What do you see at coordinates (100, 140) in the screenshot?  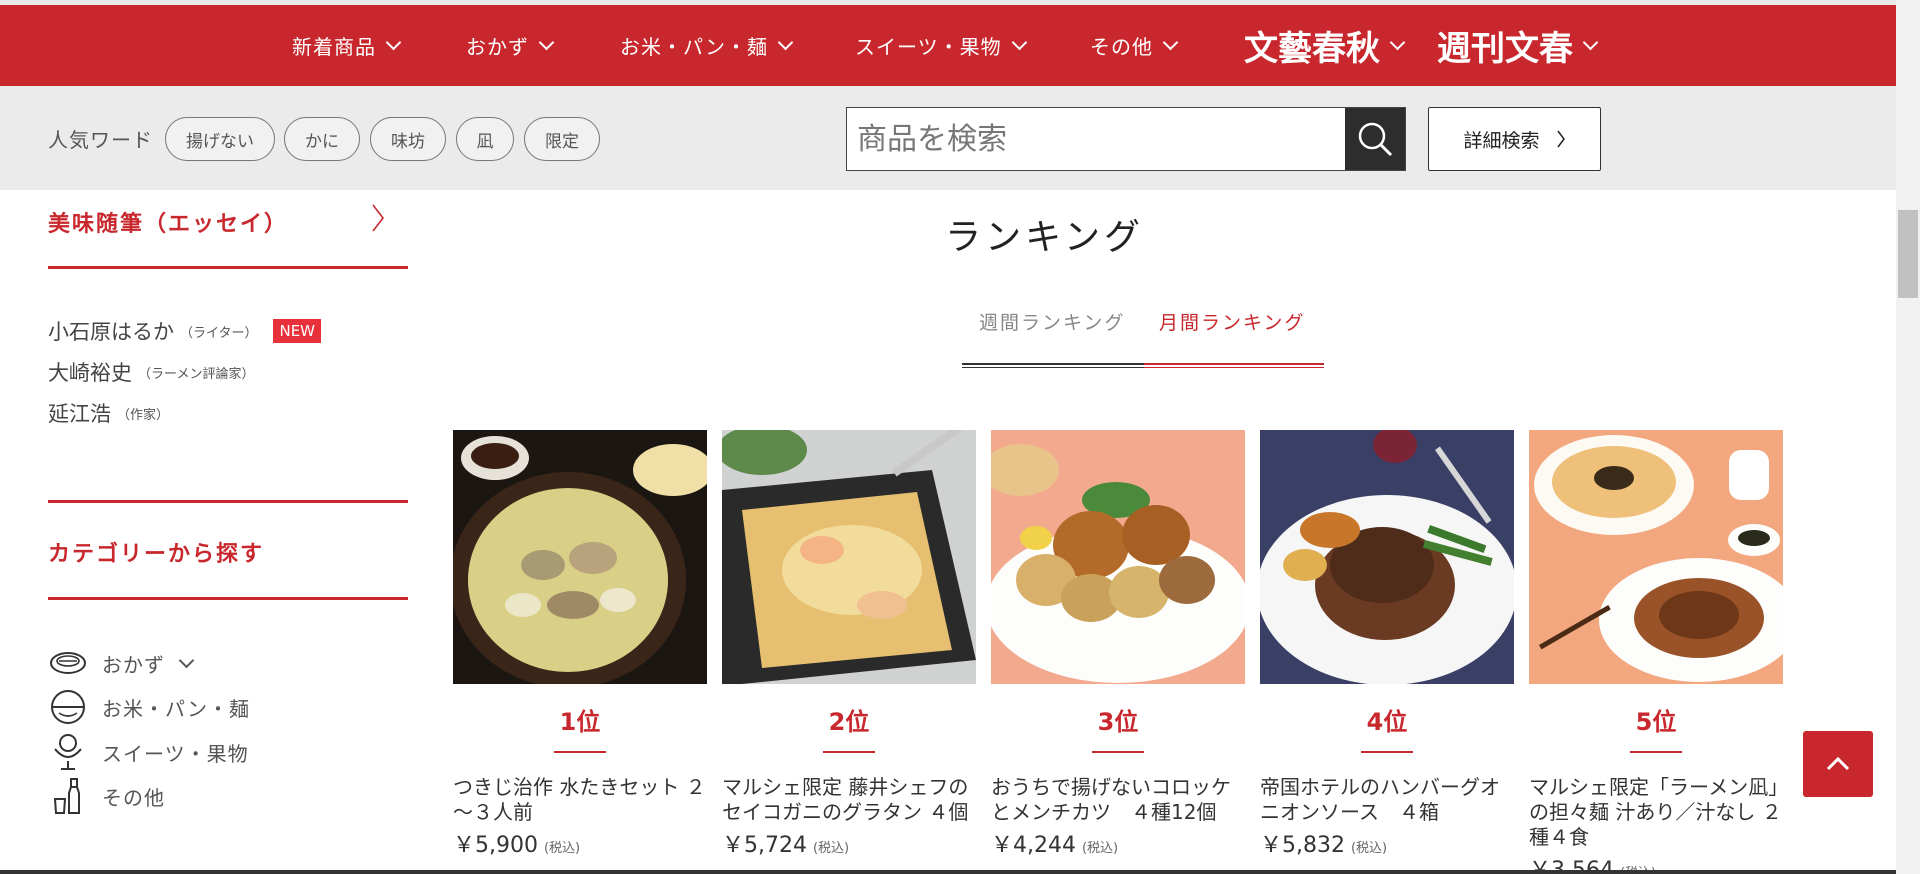 I see `popular-words-label: 人気ワード` at bounding box center [100, 140].